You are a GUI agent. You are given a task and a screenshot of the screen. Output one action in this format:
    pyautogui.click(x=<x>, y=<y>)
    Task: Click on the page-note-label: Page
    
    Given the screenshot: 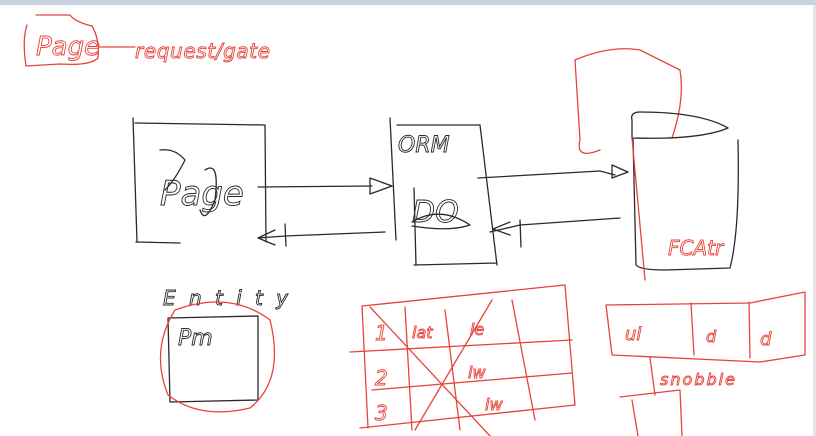 What is the action you would take?
    pyautogui.click(x=68, y=47)
    